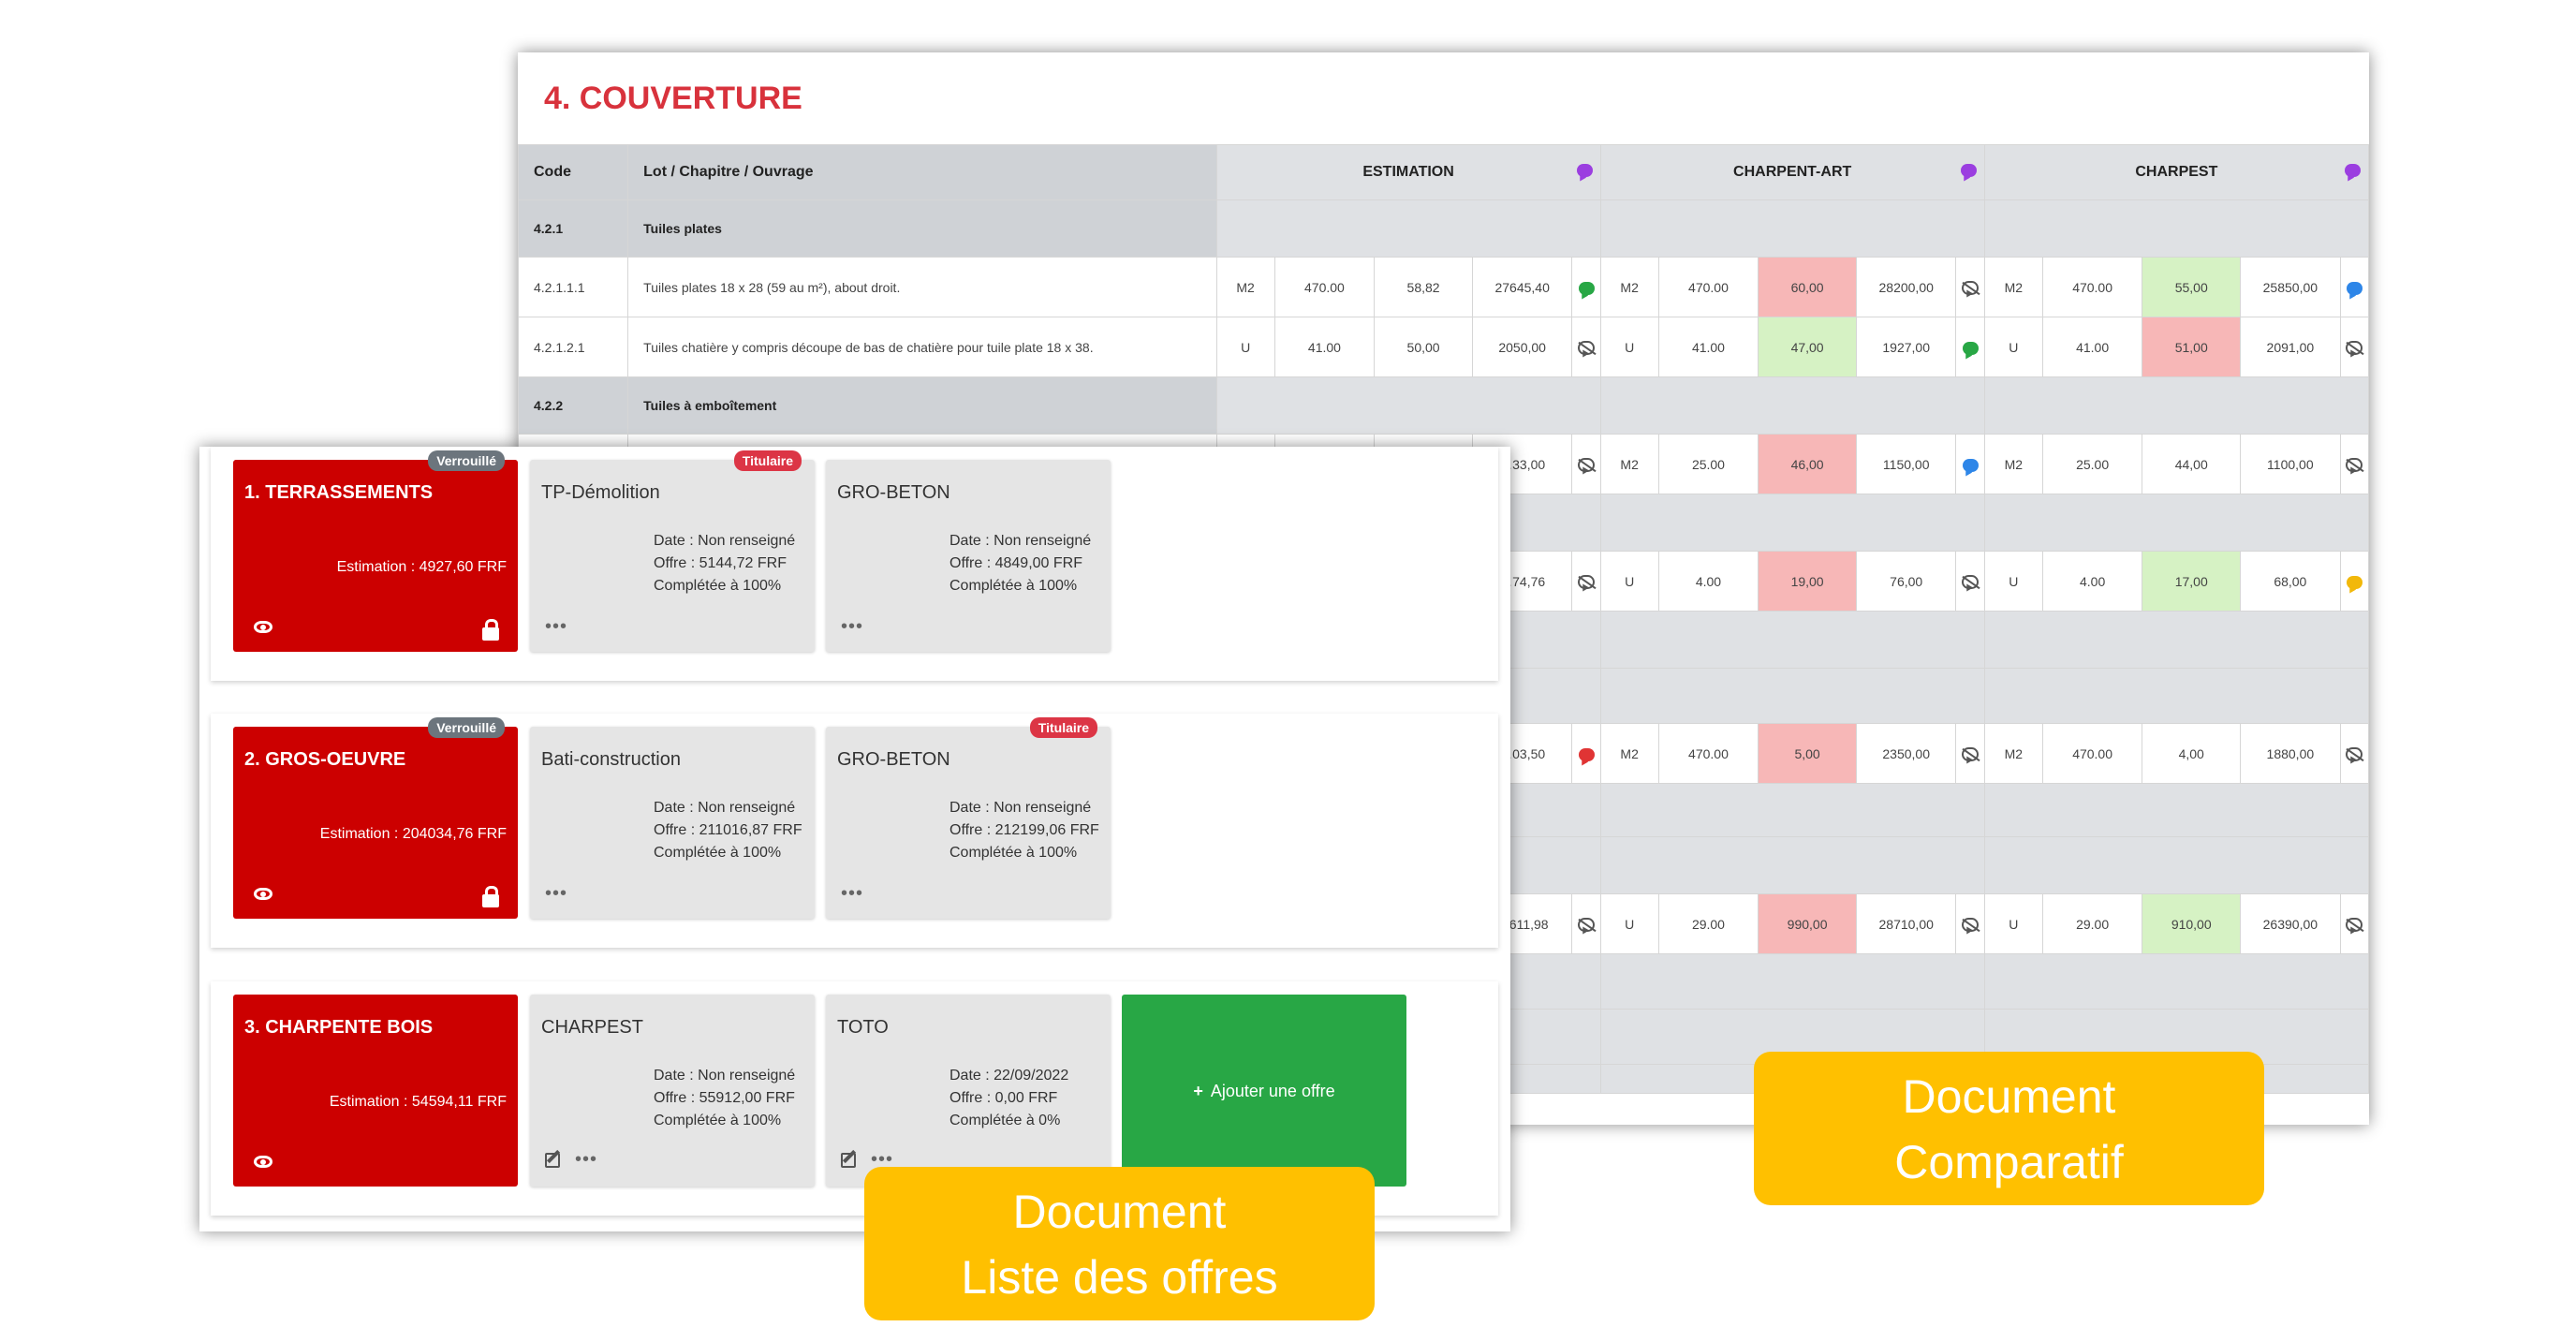 The height and width of the screenshot is (1327, 2576). What do you see at coordinates (1708, 464) in the screenshot?
I see `qty-cell: 25.00` at bounding box center [1708, 464].